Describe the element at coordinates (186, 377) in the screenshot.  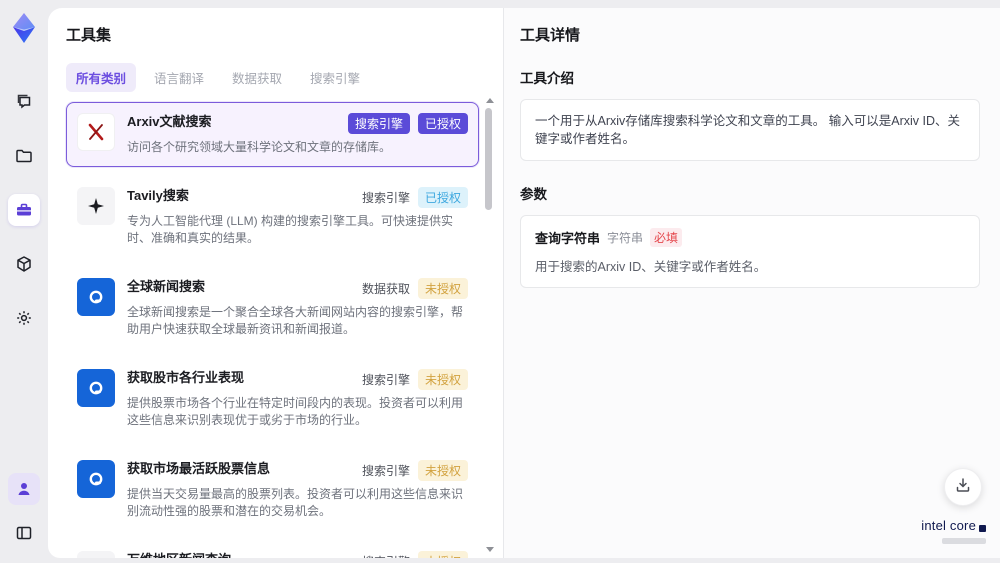
I see `tool-name: 获取股市各行业表现` at that location.